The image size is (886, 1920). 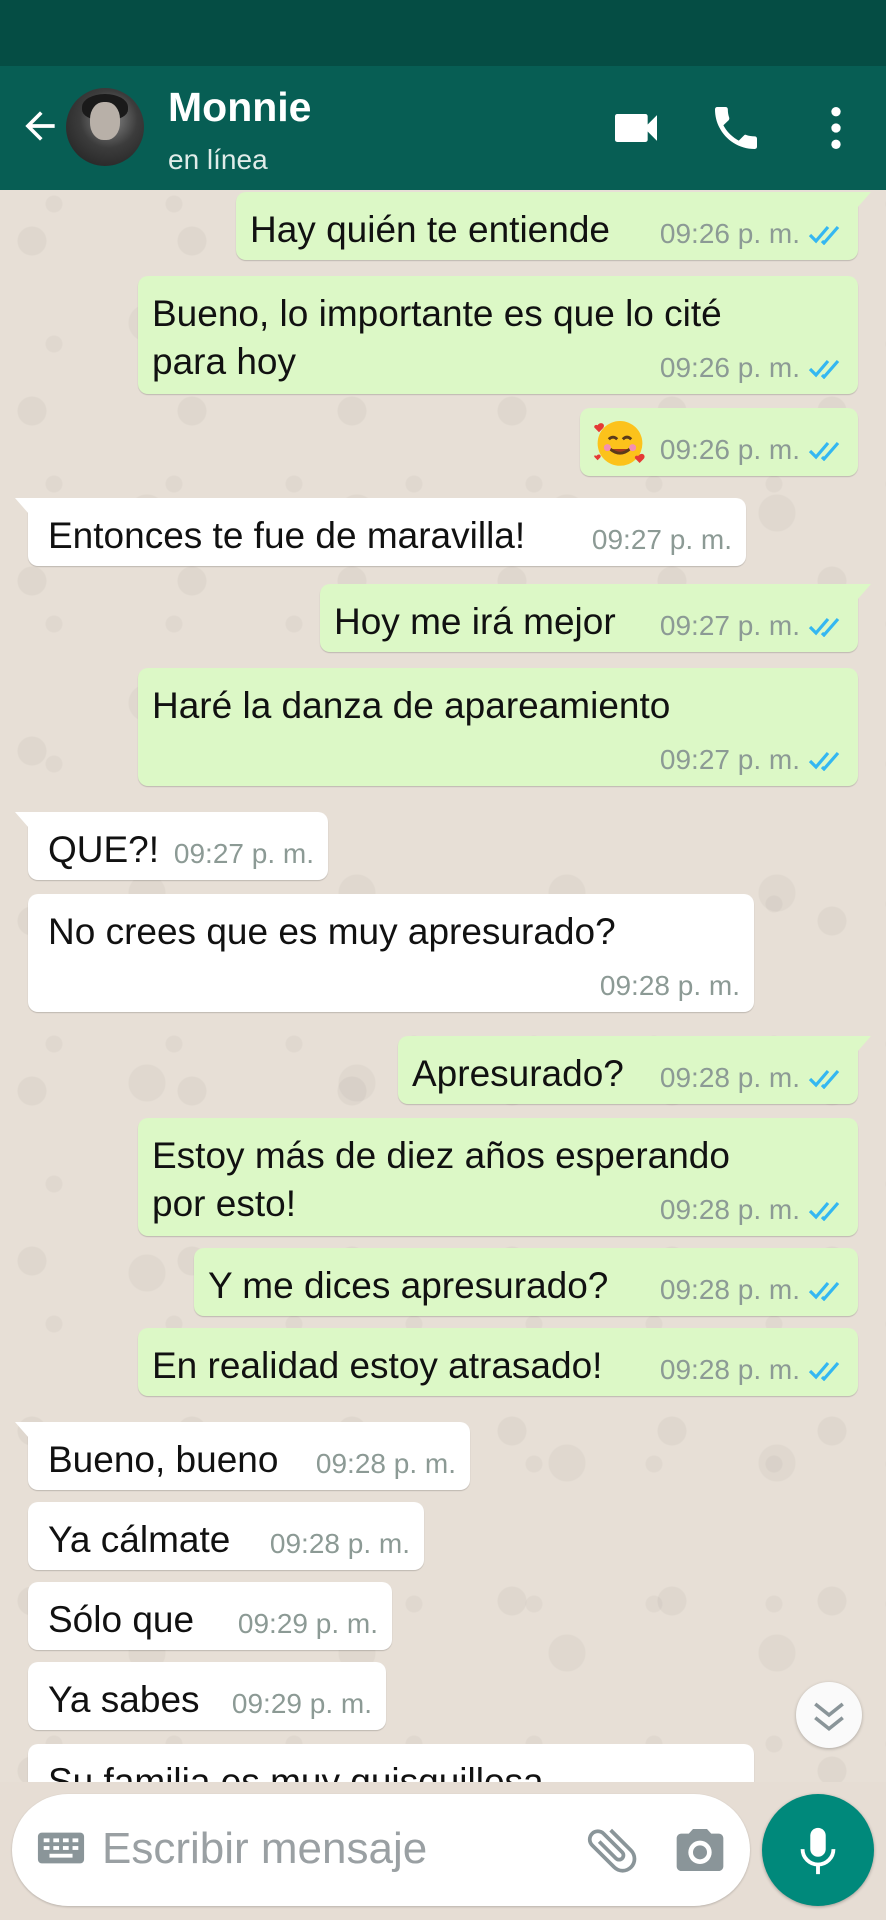 What do you see at coordinates (443, 128) in the screenshot?
I see `chat-header: Monnie en línea` at bounding box center [443, 128].